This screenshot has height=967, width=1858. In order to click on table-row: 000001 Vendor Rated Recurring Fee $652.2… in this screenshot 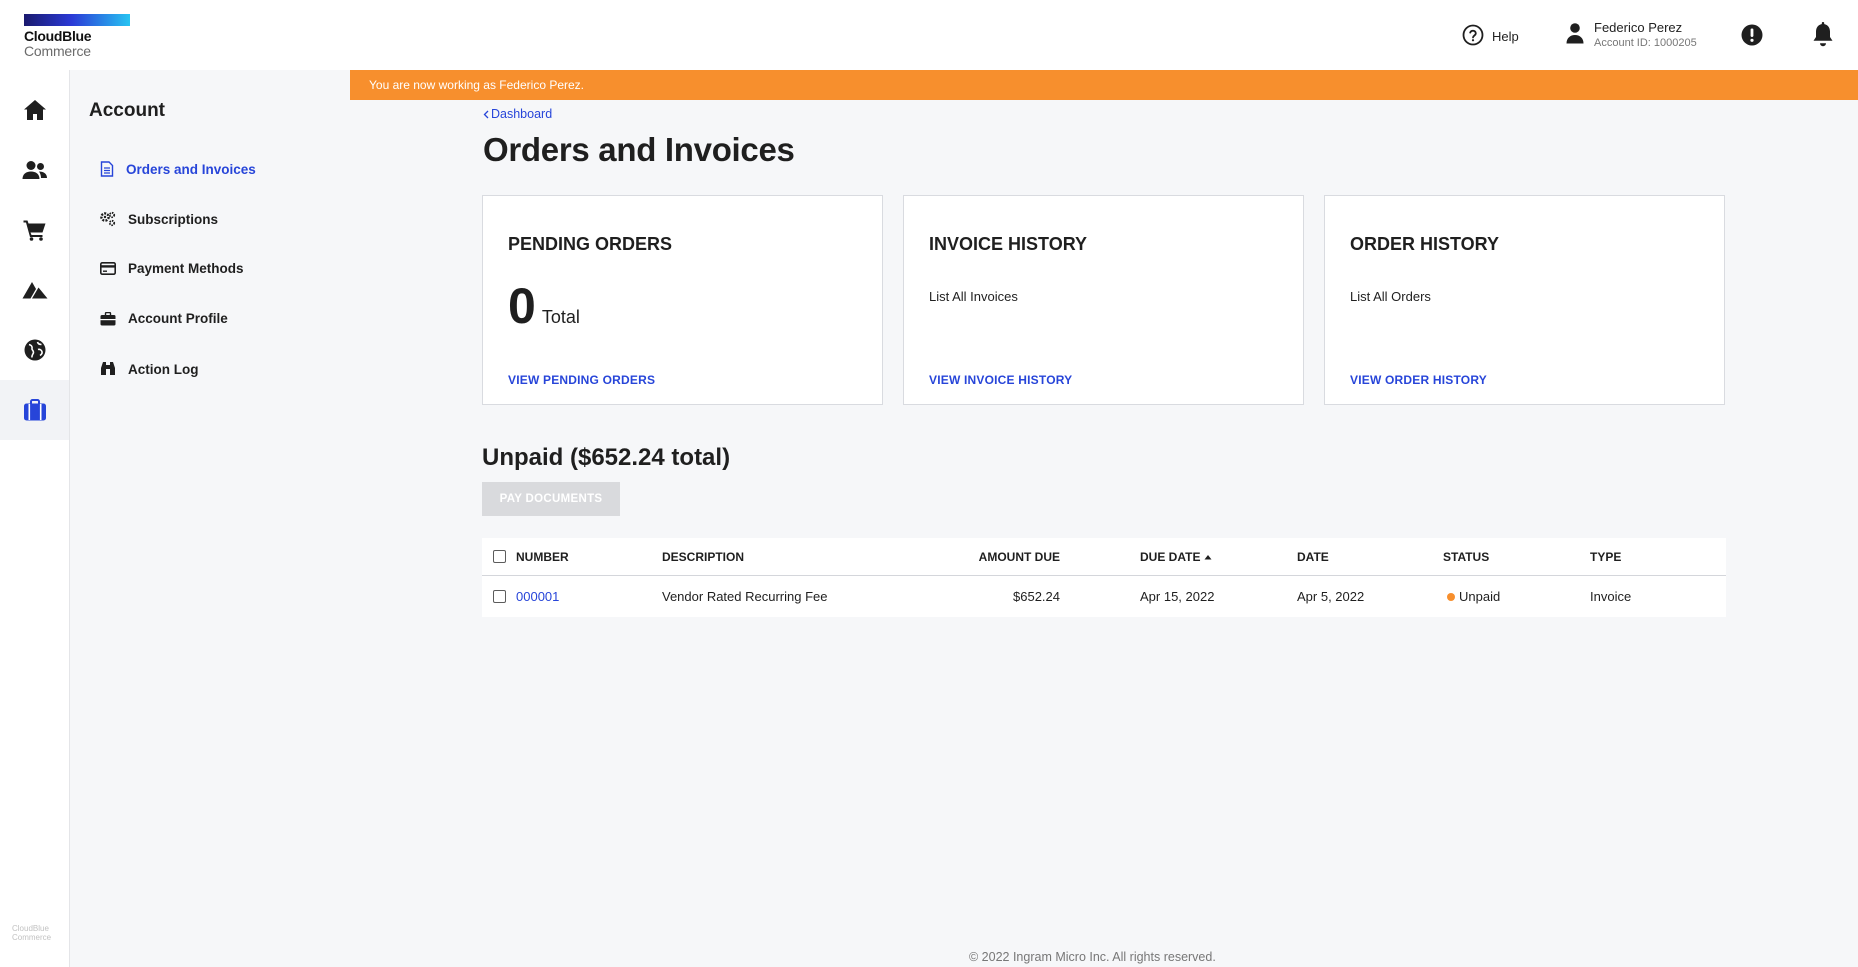, I will do `click(1104, 596)`.